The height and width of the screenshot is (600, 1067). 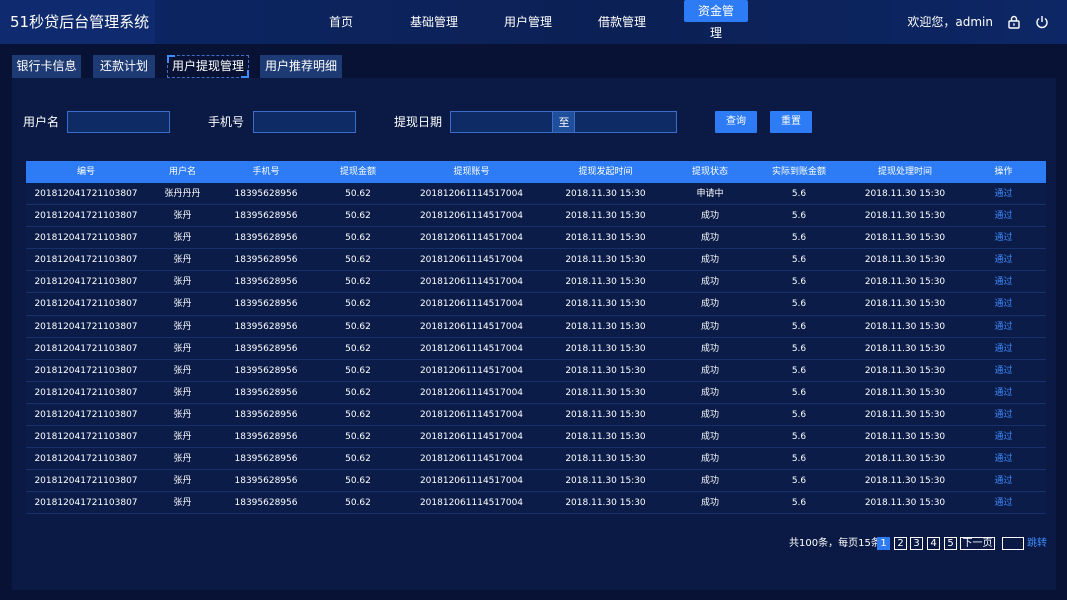 What do you see at coordinates (605, 172) in the screenshot?
I see `col-header-request-time: 提现发起时间` at bounding box center [605, 172].